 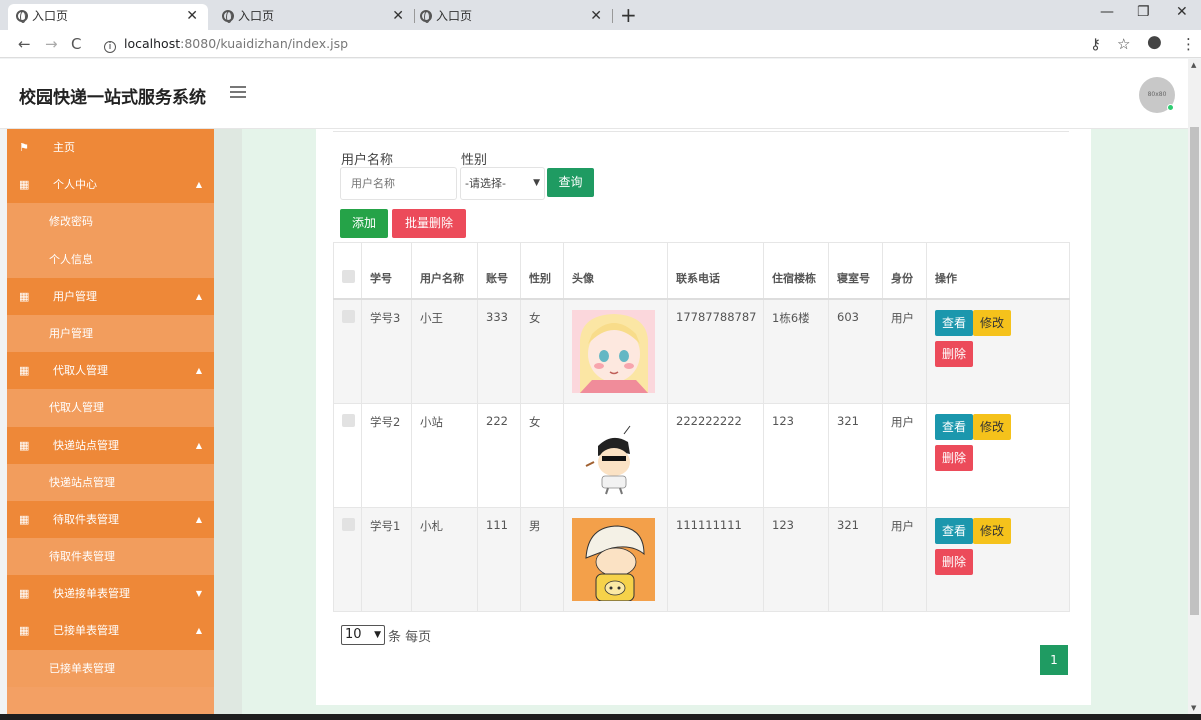 What do you see at coordinates (1188, 44) in the screenshot?
I see `menu-dots-icon: ⋮` at bounding box center [1188, 44].